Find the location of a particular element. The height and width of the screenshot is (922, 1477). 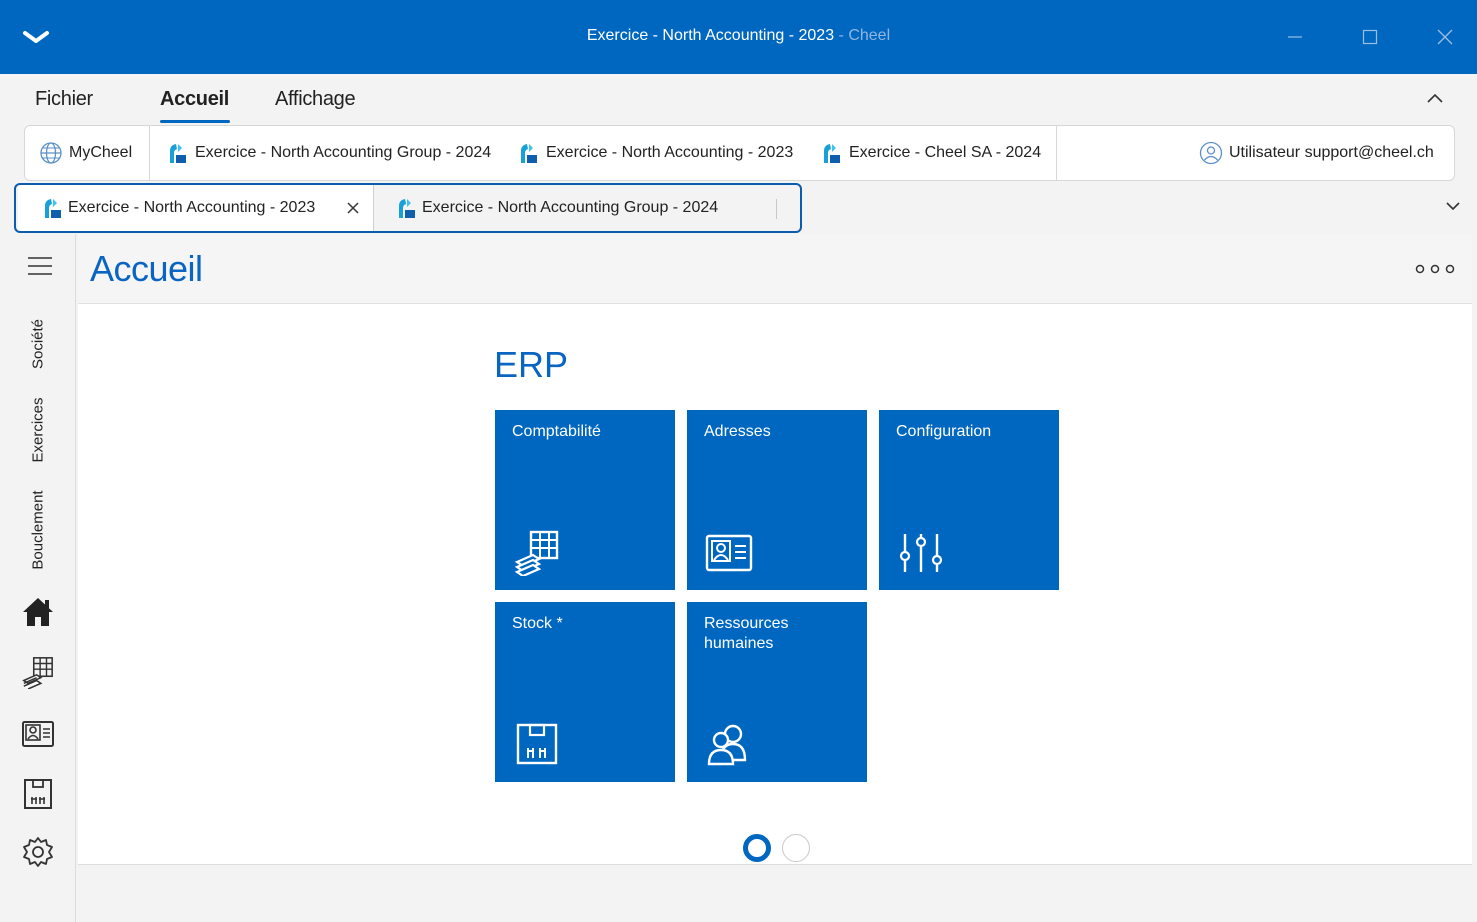

sliders-icon is located at coordinates (921, 553).